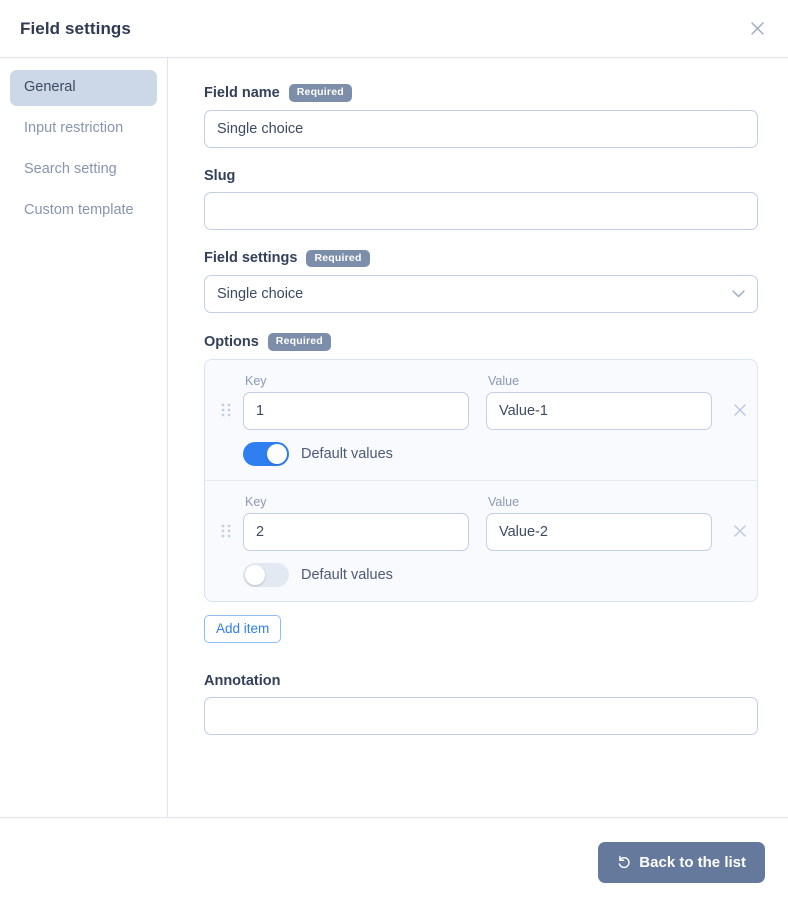 The height and width of the screenshot is (908, 788). What do you see at coordinates (481, 715) in the screenshot?
I see `annotation-input` at bounding box center [481, 715].